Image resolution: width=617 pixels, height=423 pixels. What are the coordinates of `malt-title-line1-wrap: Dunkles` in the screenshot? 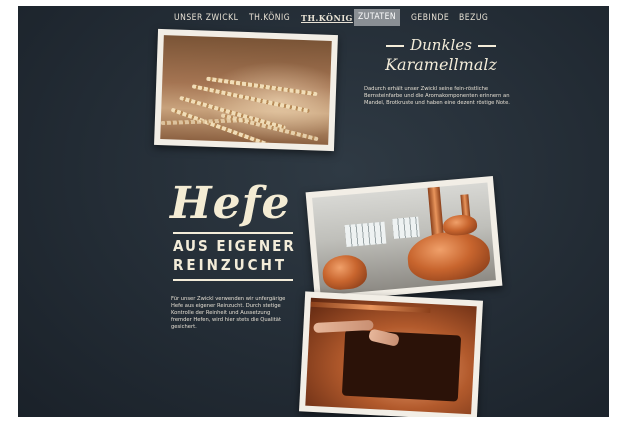 It's located at (441, 45).